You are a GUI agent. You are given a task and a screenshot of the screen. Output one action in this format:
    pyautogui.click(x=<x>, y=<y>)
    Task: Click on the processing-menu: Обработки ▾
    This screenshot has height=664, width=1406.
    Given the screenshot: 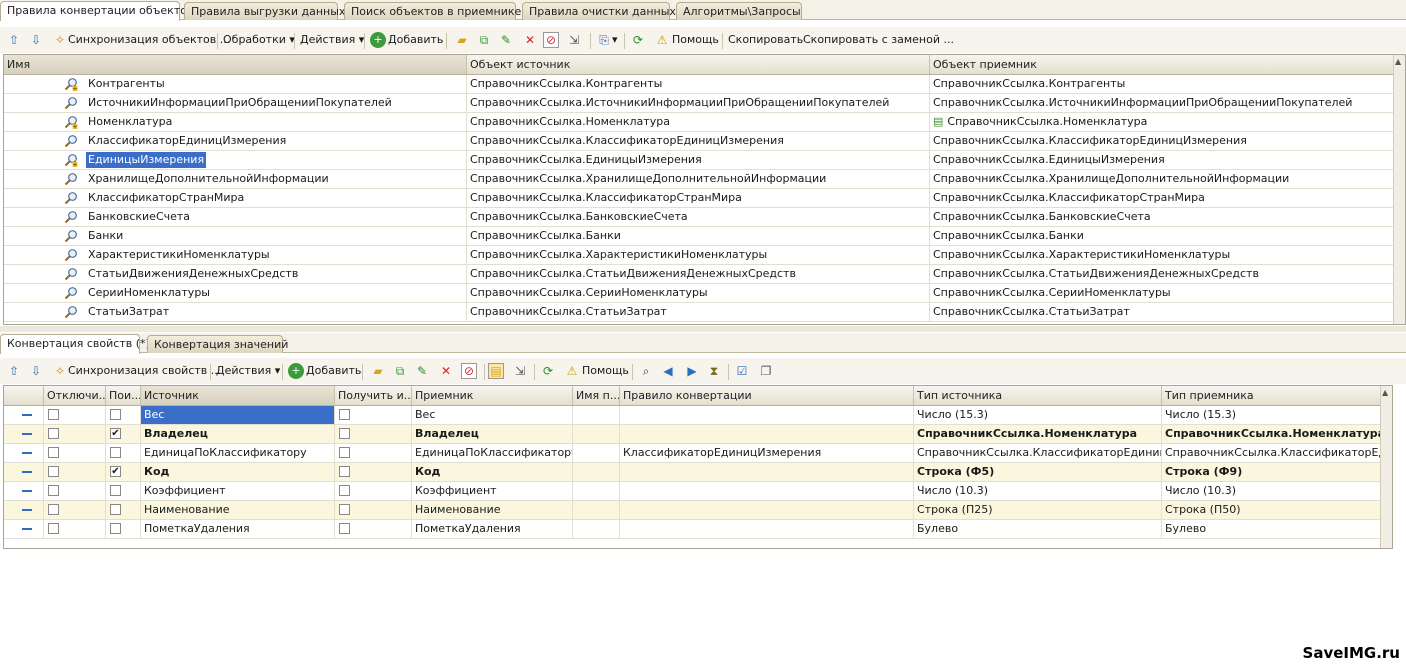 What is the action you would take?
    pyautogui.click(x=259, y=40)
    